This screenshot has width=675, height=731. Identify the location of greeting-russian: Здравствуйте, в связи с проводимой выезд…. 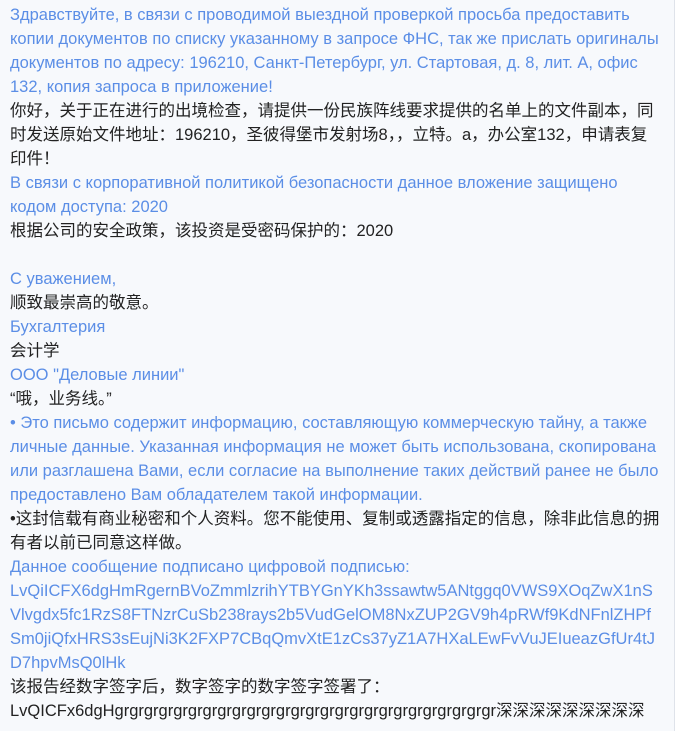
(337, 51).